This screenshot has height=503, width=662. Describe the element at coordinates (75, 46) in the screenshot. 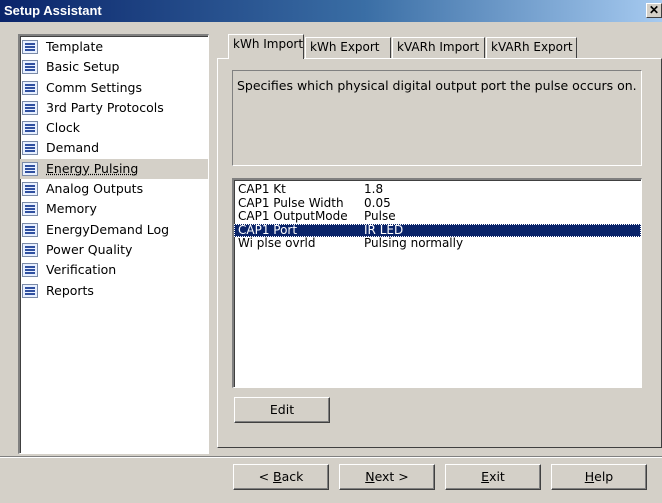

I see `nav-item-label: Template` at that location.